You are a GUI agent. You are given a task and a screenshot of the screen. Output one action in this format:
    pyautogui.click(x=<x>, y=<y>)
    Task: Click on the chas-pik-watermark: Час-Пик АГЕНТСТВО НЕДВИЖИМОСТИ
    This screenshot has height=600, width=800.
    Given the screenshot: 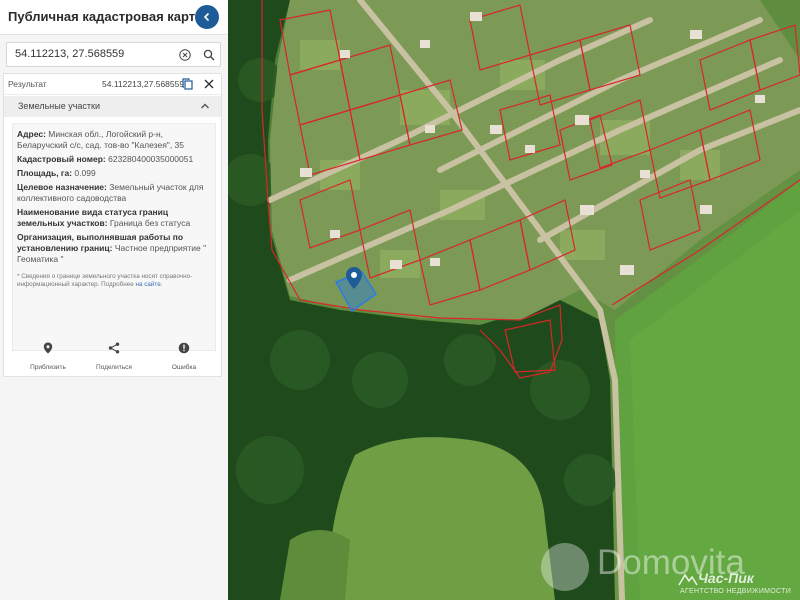 What is the action you would take?
    pyautogui.click(x=735, y=582)
    